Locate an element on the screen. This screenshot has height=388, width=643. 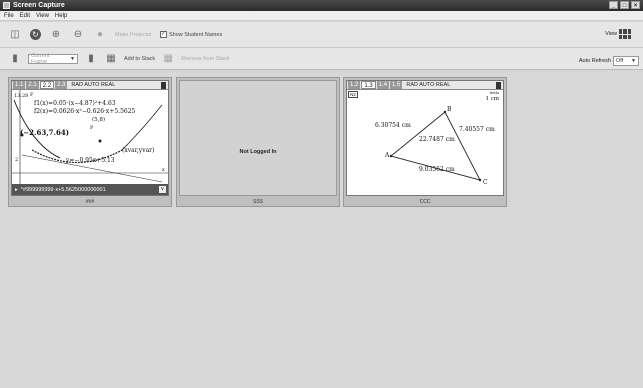
entry-line-text: *#999999999·x+5.5625000000001 is located at coordinates (63, 189).